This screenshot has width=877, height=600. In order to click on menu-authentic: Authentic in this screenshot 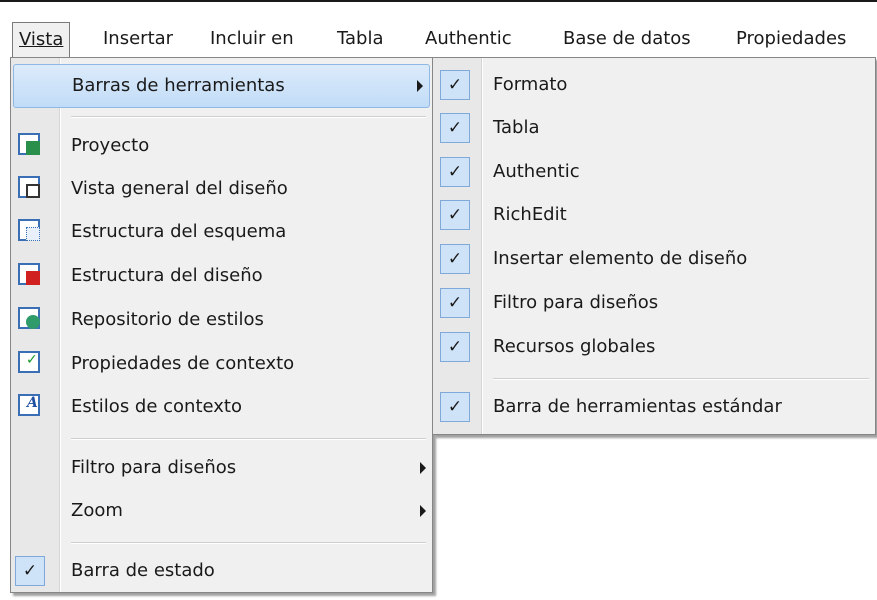, I will do `click(468, 39)`.